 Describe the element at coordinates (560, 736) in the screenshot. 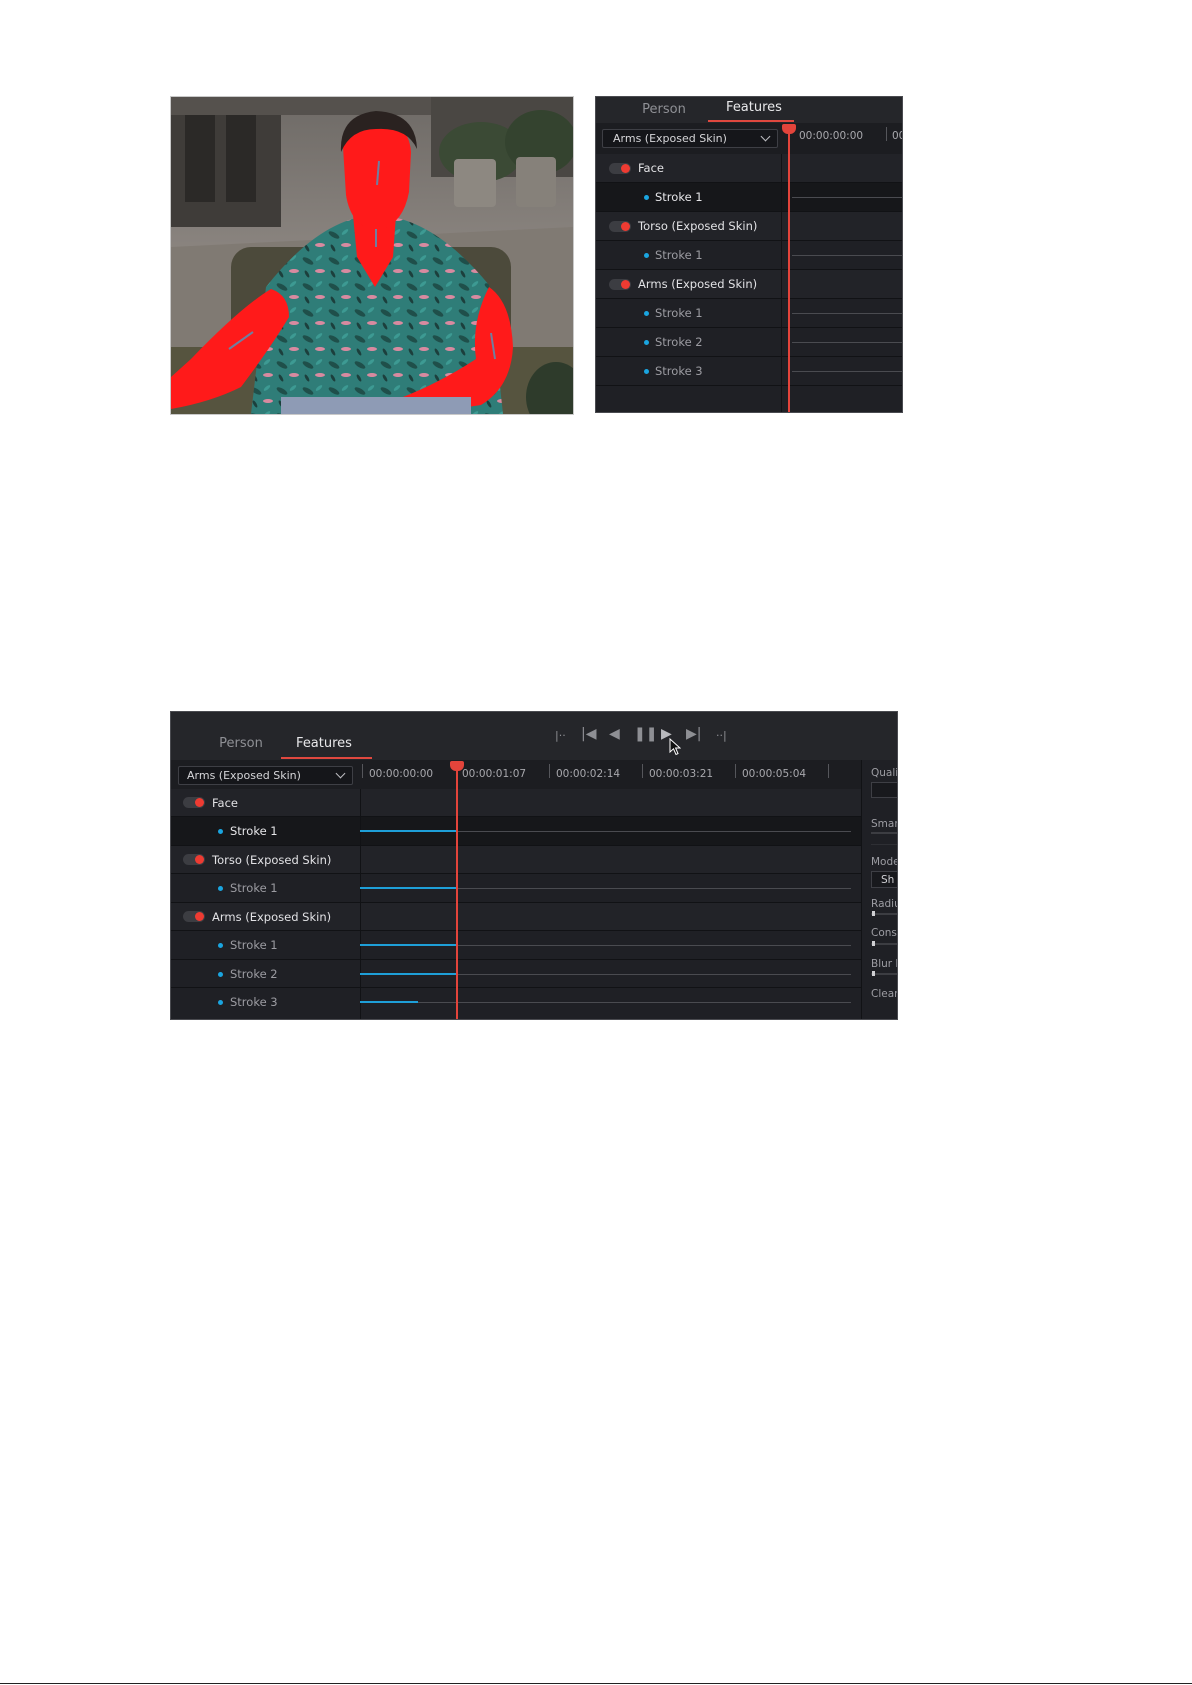

I see `go-to-start-button: |··` at that location.